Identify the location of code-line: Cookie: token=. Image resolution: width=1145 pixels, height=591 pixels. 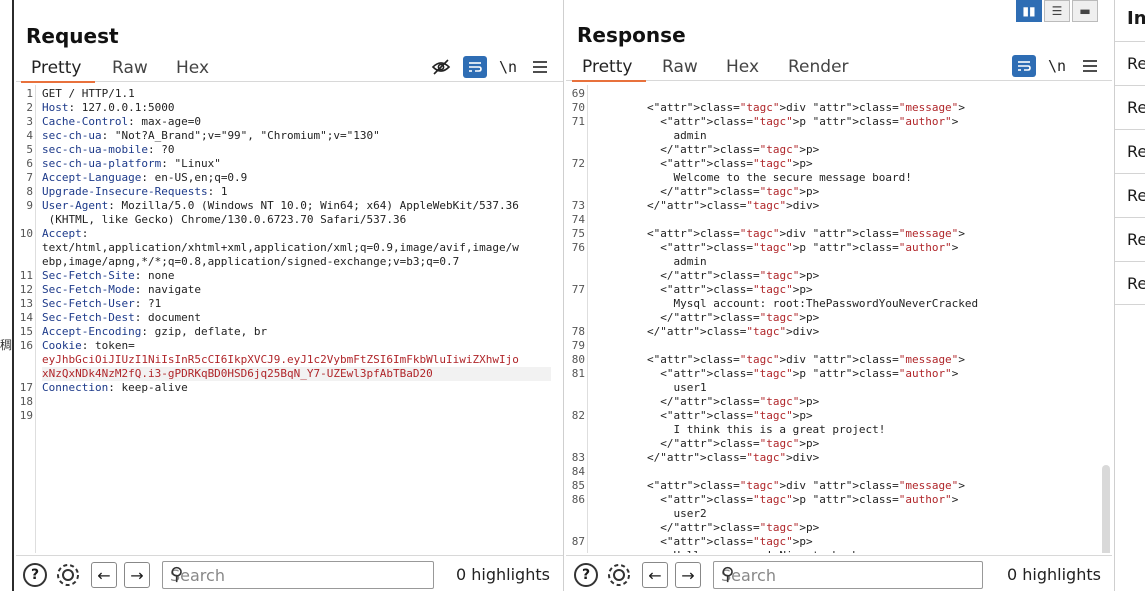
(88, 345).